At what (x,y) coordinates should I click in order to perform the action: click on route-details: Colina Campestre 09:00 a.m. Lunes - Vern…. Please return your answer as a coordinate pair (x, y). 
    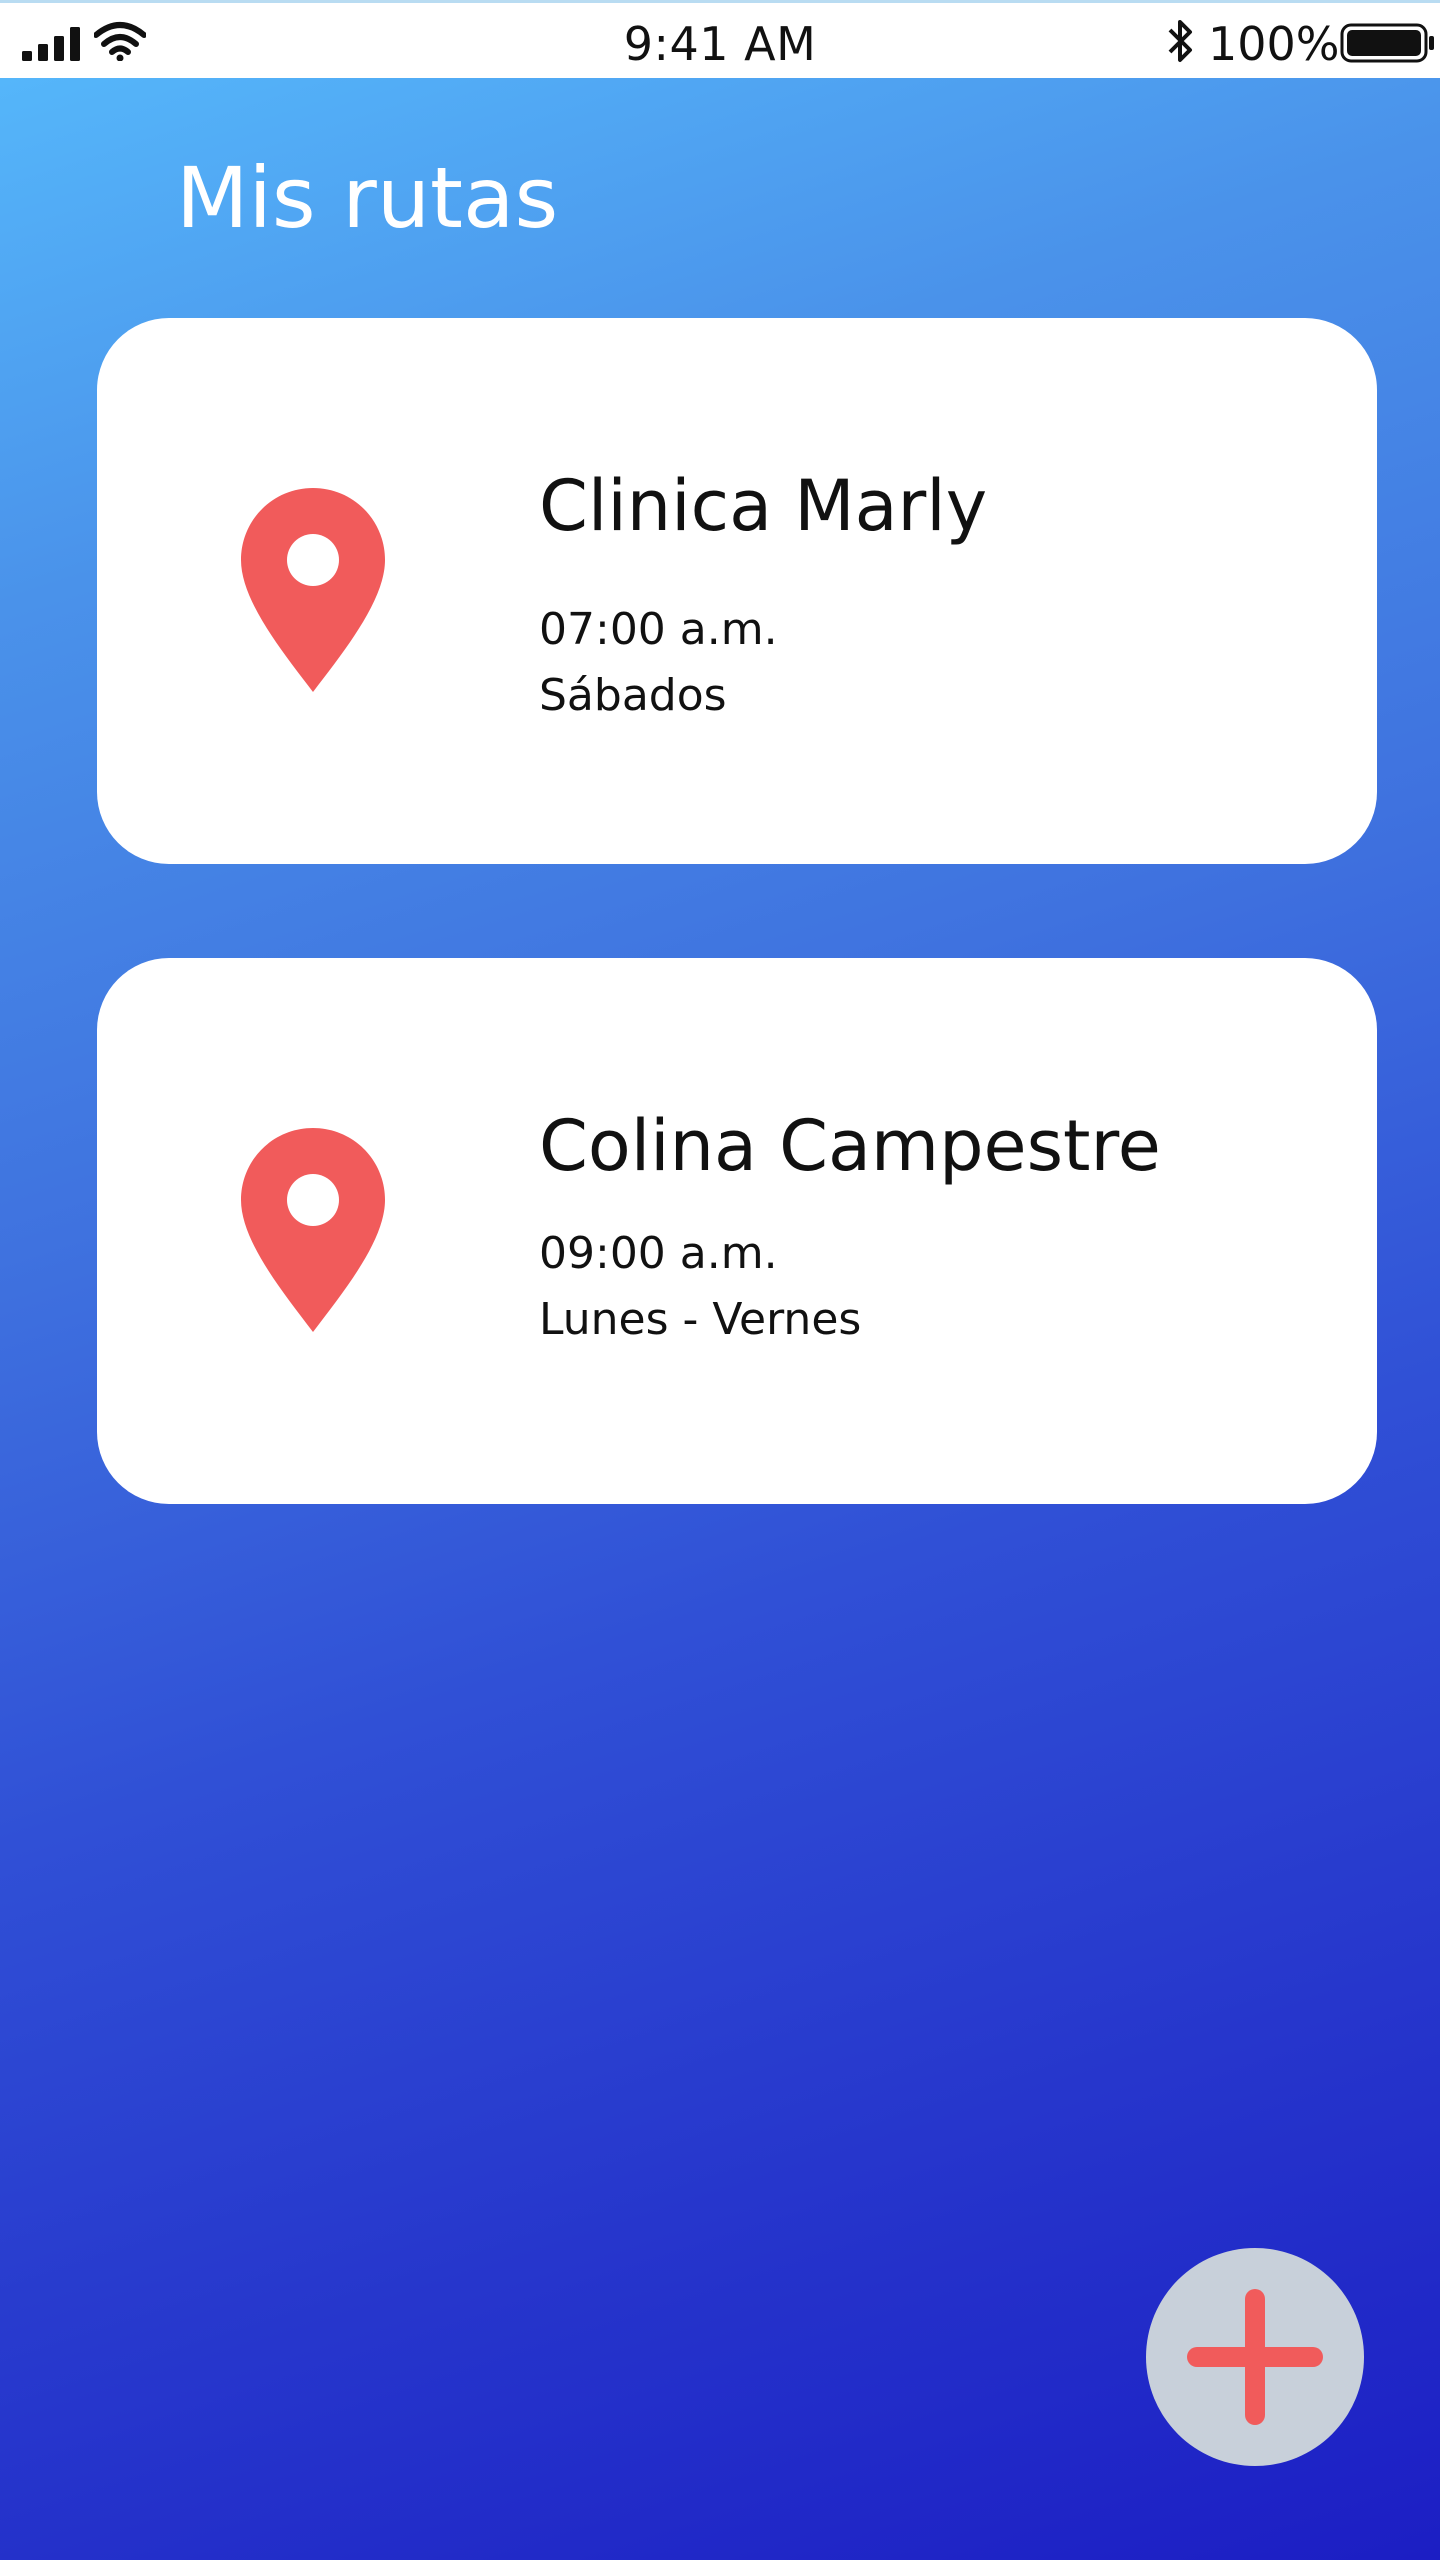
    Looking at the image, I should click on (850, 1229).